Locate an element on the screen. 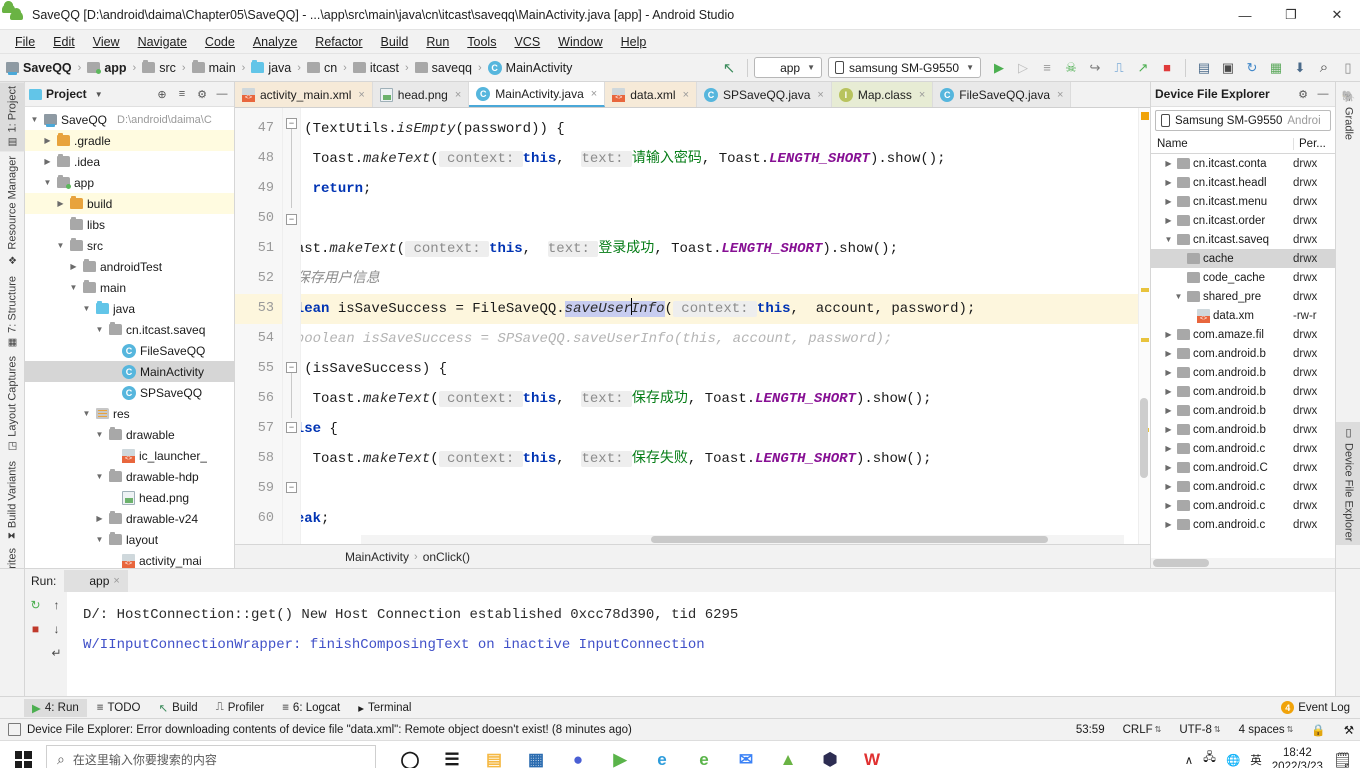  attach-debugger-icon: ↪ is located at coordinates (1095, 68).